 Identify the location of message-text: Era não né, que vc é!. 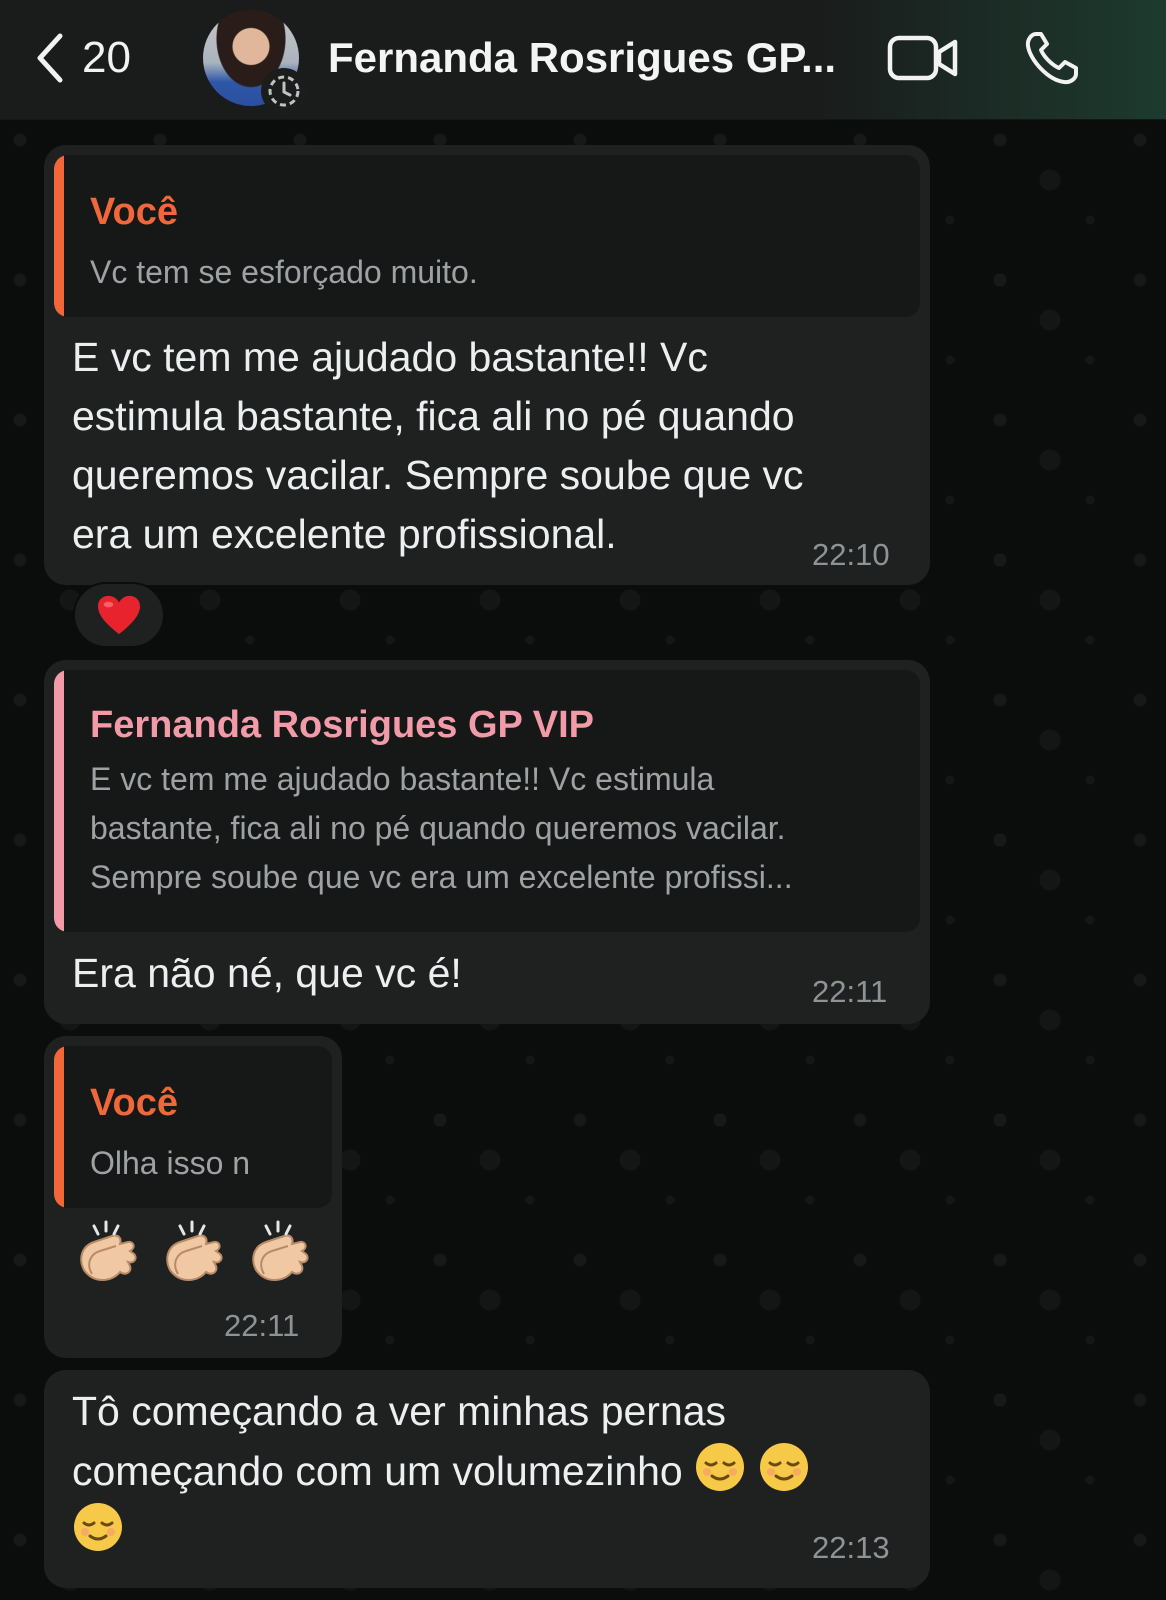
(267, 973).